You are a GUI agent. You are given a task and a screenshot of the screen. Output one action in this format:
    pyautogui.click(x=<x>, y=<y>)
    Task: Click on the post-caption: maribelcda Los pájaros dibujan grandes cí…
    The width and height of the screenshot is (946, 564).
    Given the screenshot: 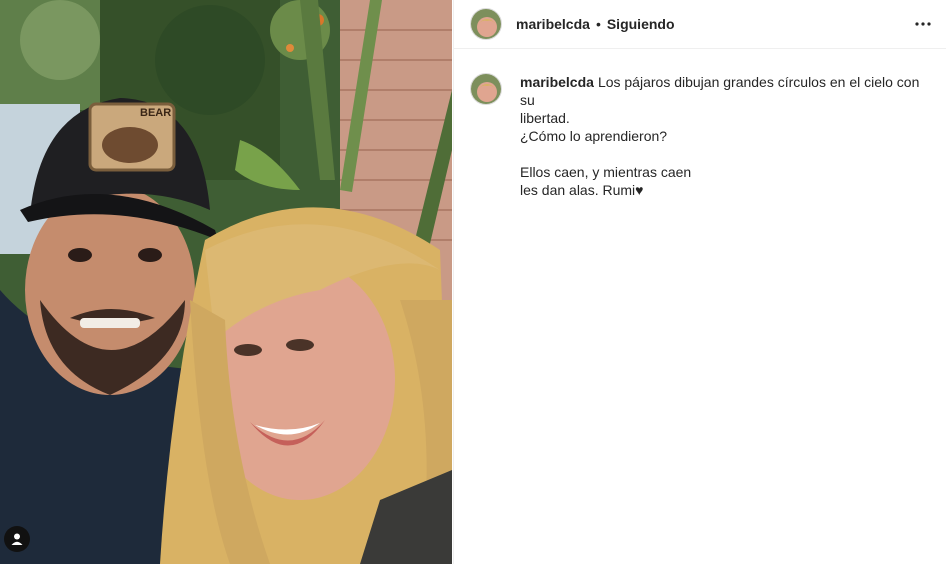 What is the action you would take?
    pyautogui.click(x=725, y=136)
    